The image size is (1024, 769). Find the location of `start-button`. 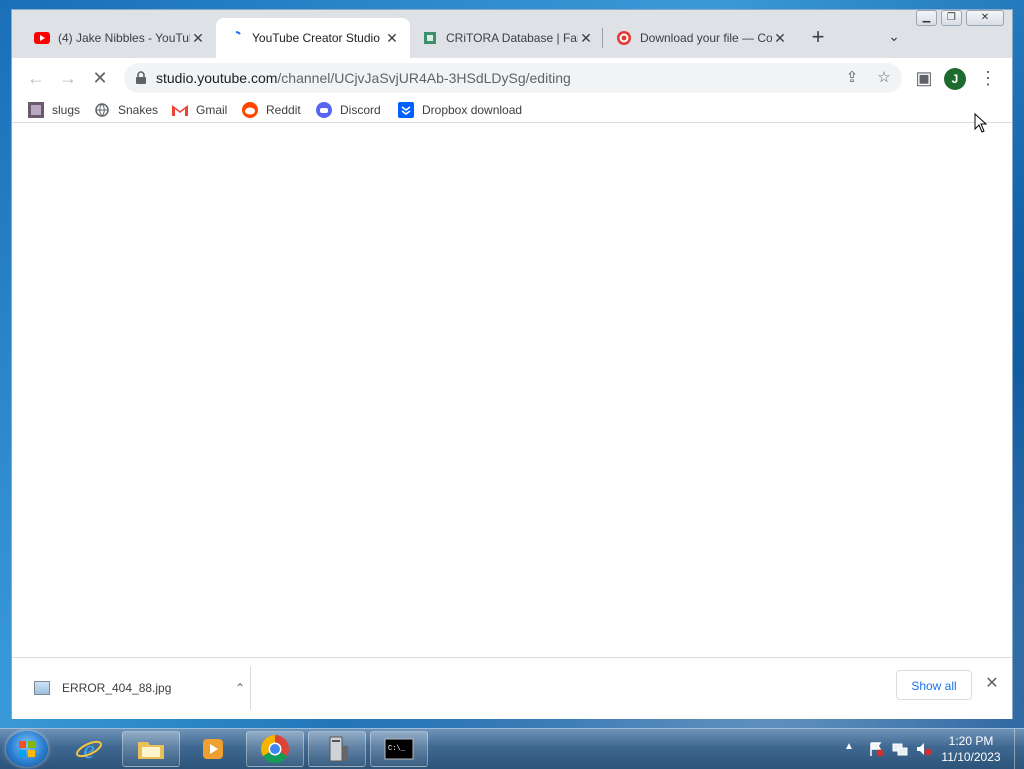

start-button is located at coordinates (27, 749).